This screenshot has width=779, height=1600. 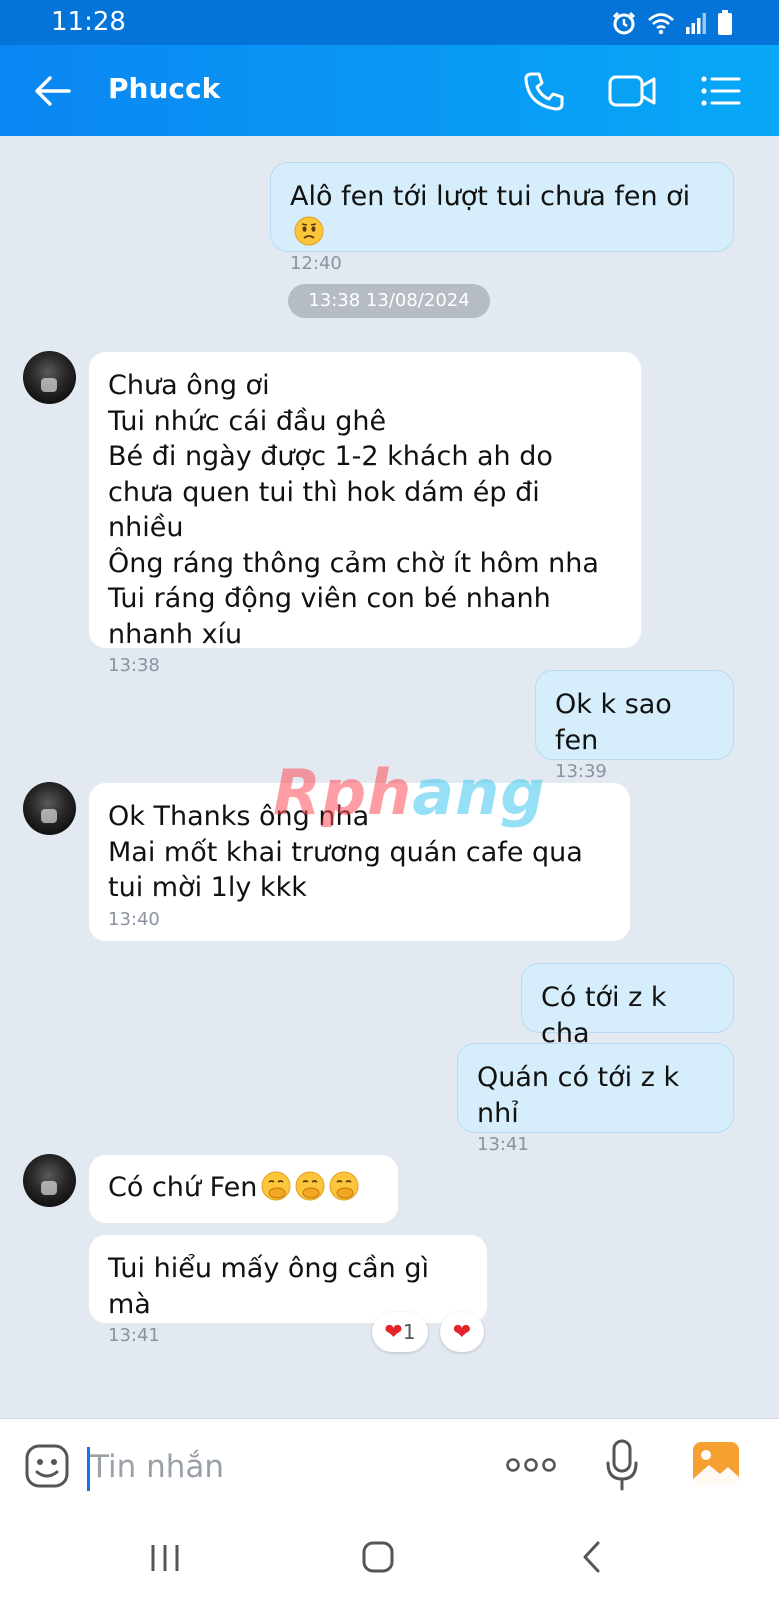 I want to click on video-camera-icon, so click(x=632, y=91).